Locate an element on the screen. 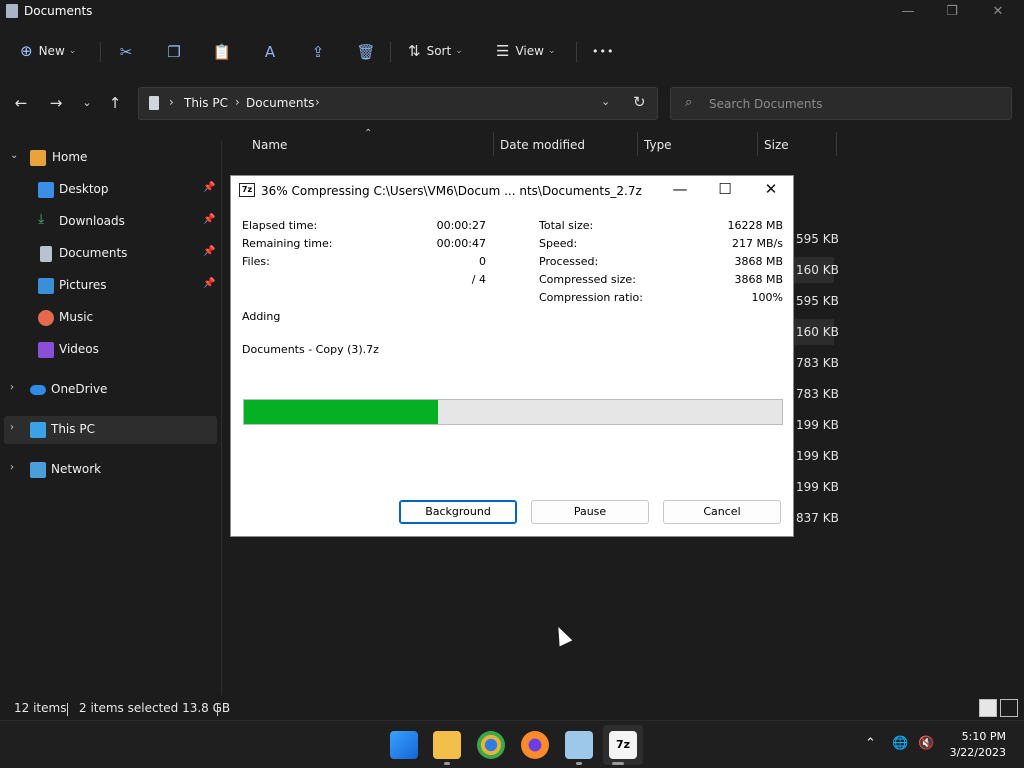  sidebar-item-label: Downloads is located at coordinates (92, 221).